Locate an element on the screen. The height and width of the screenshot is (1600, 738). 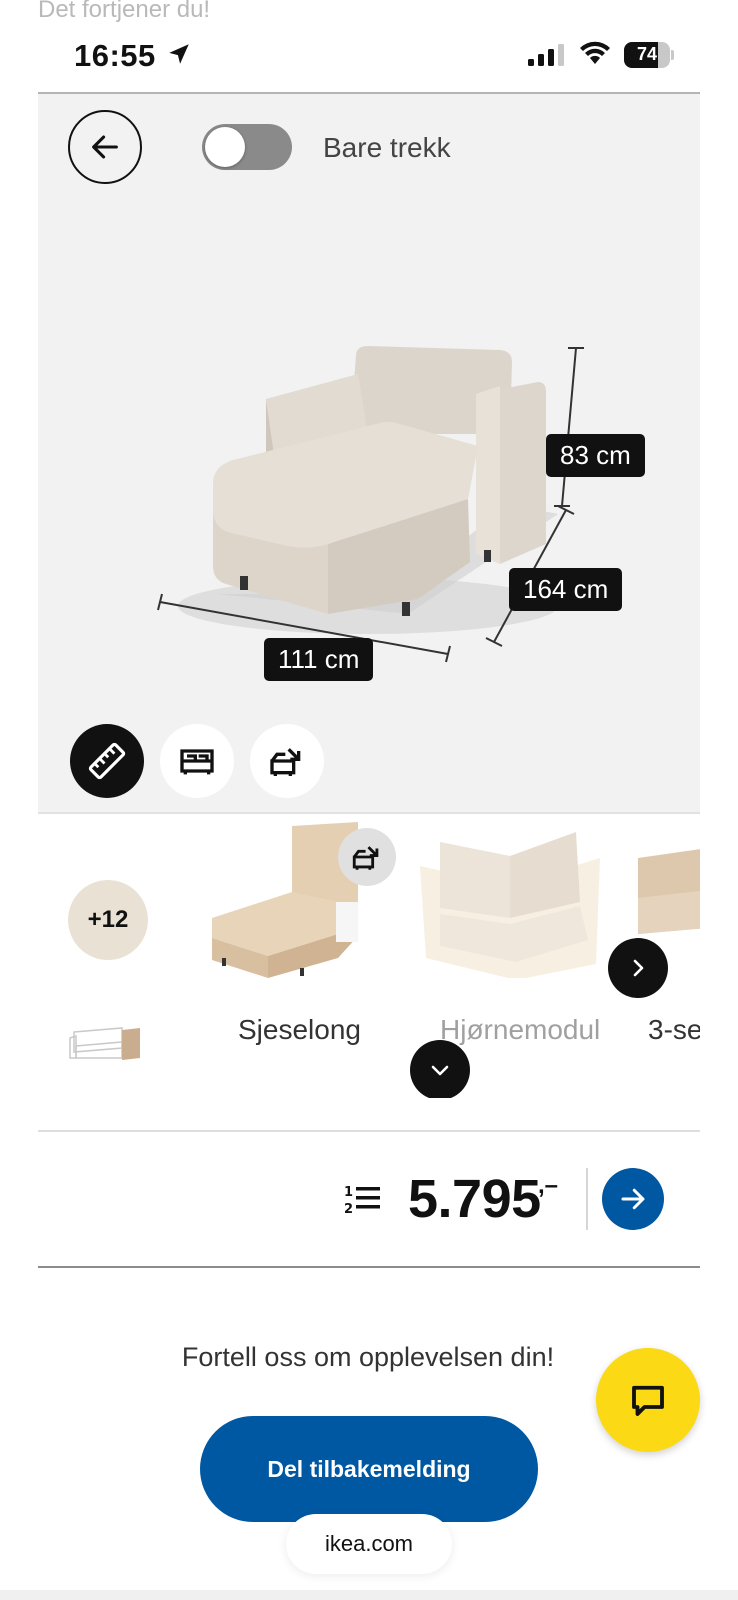
dimension-depth-label: 164 cm is located at coordinates (566, 589).